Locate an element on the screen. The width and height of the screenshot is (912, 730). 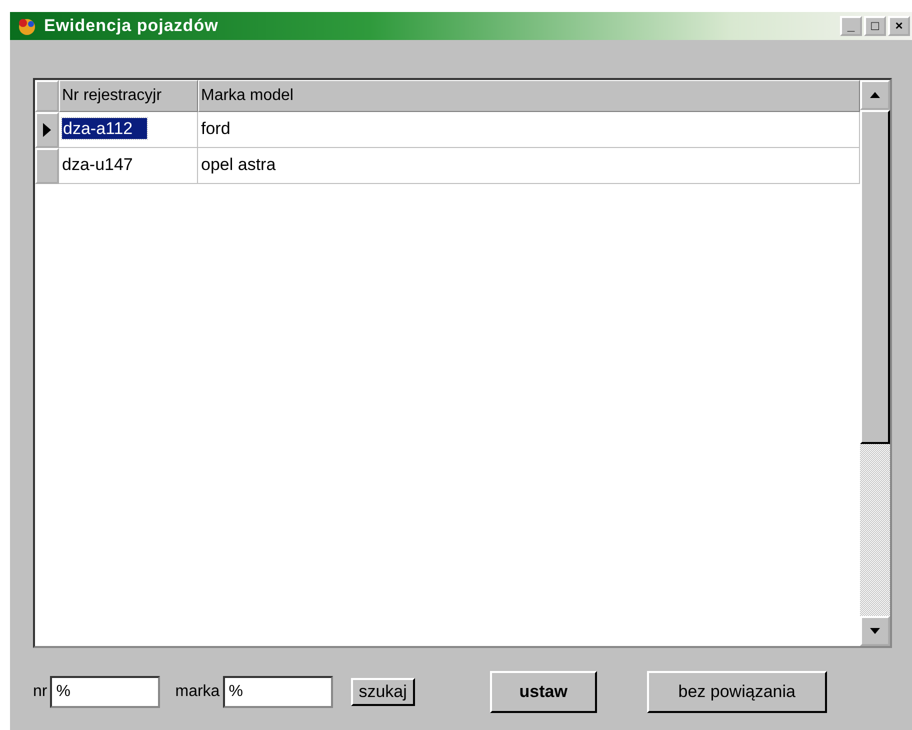
search-button: szukaj is located at coordinates (382, 692).